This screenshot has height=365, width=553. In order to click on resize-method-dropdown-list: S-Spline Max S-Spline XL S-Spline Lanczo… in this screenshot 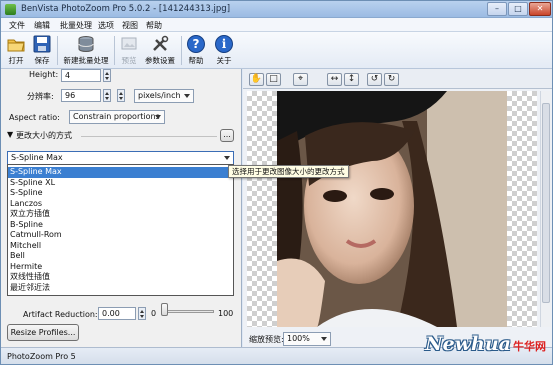, I will do `click(120, 230)`.